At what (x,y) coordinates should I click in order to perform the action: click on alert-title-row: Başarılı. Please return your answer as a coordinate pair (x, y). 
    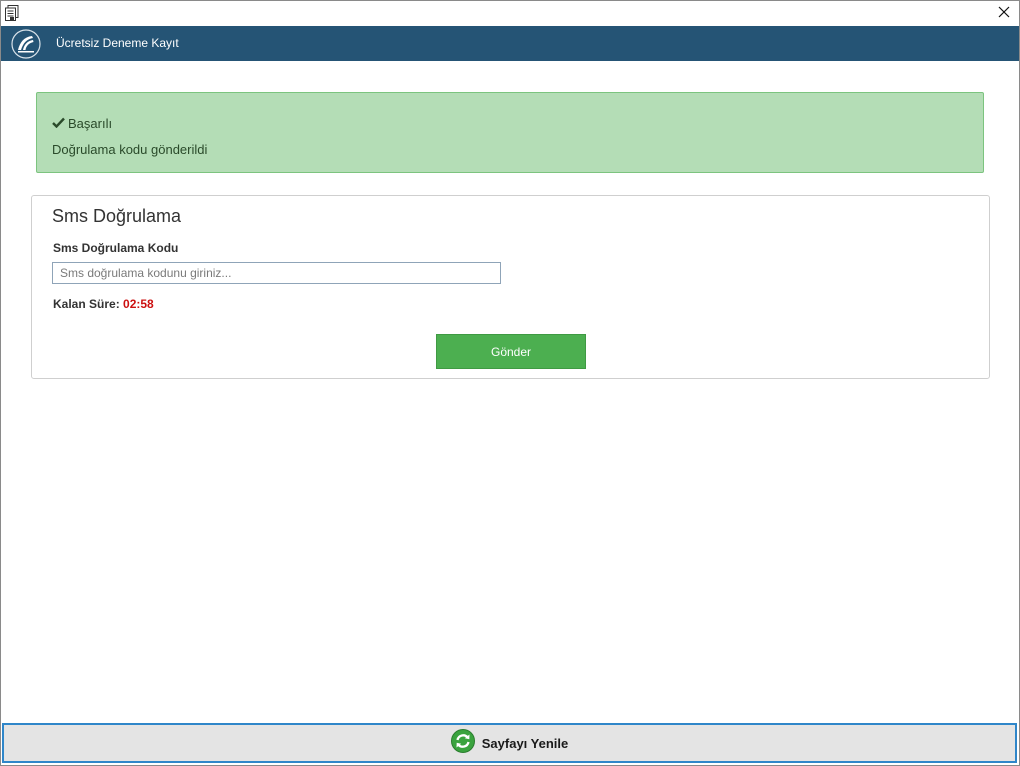
    Looking at the image, I should click on (82, 123).